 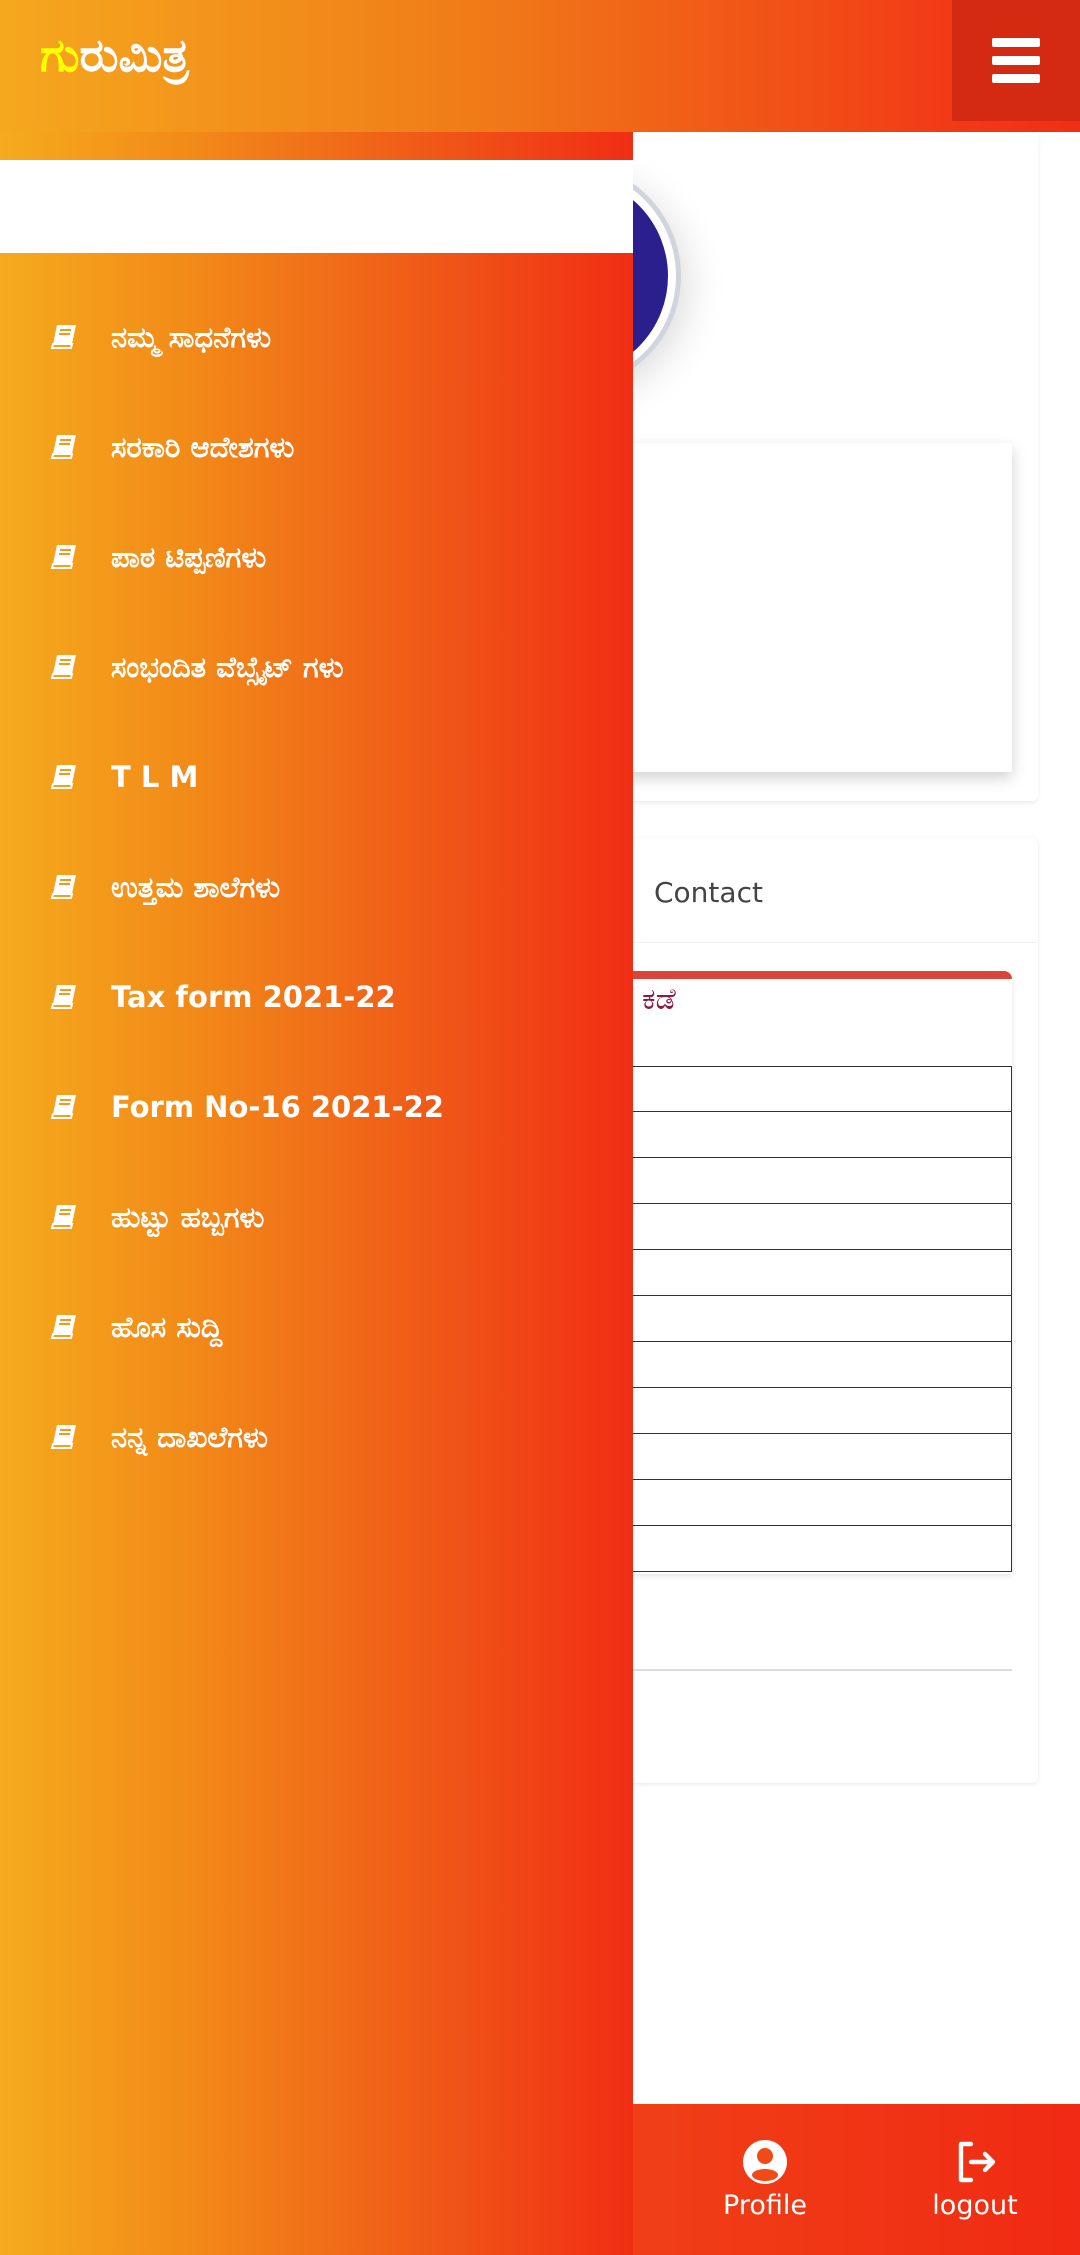 What do you see at coordinates (316, 777) in the screenshot?
I see `drawer-item-5: T L M` at bounding box center [316, 777].